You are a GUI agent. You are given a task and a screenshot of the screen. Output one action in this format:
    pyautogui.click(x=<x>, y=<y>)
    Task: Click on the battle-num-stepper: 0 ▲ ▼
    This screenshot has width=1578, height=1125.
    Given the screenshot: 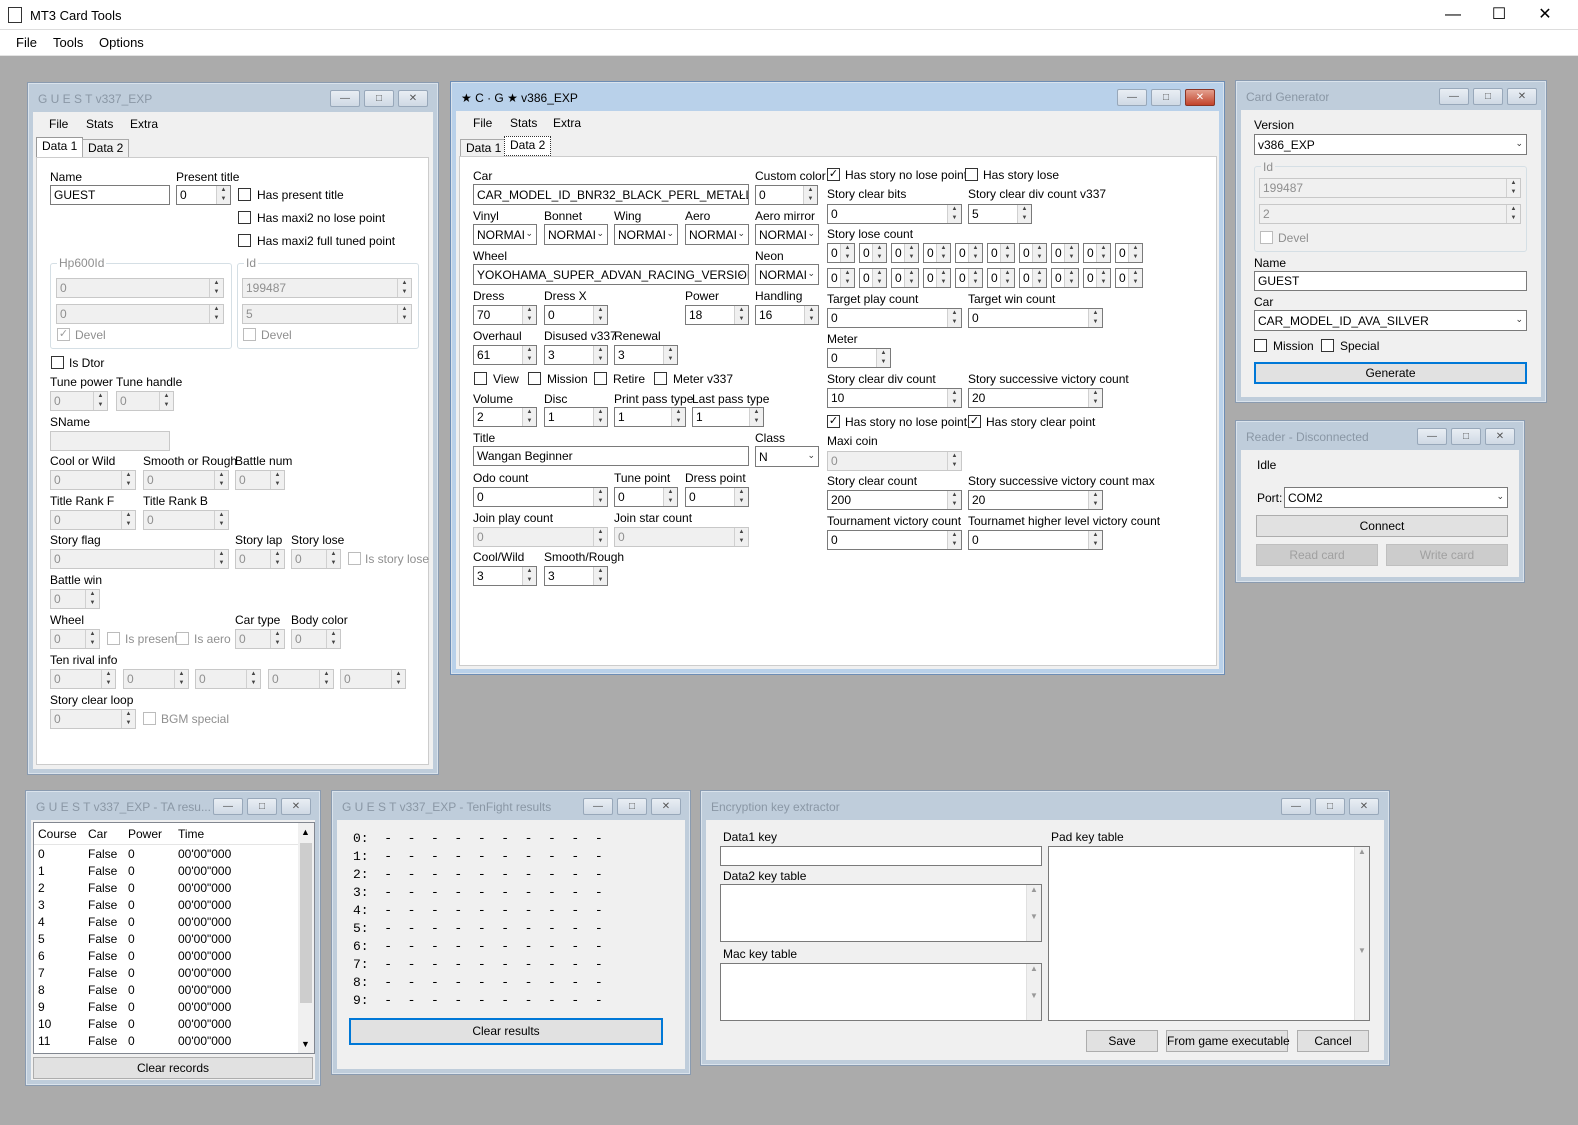 What is the action you would take?
    pyautogui.click(x=260, y=480)
    